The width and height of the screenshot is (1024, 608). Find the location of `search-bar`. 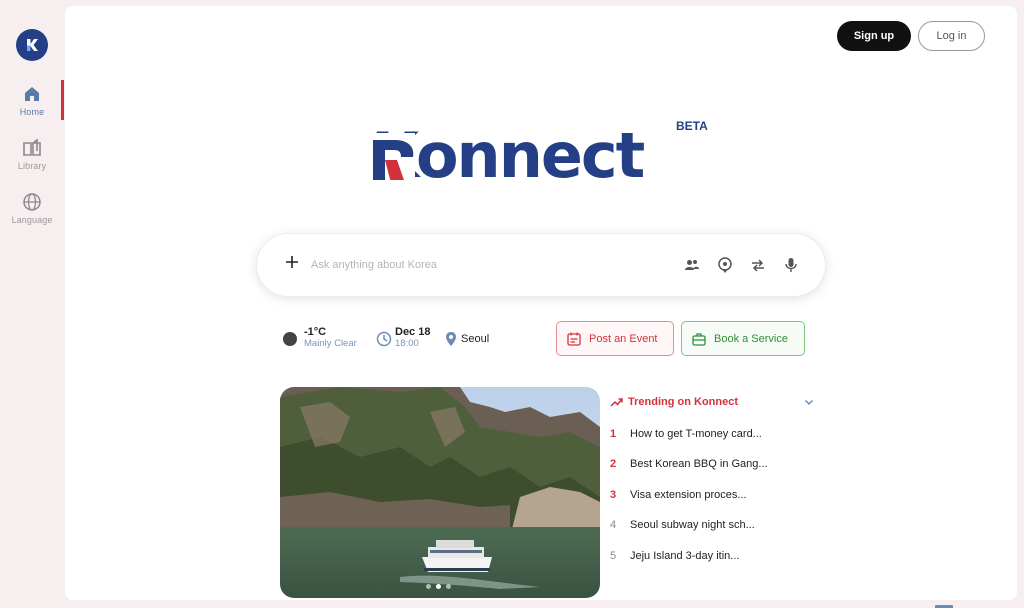

search-bar is located at coordinates (541, 265).